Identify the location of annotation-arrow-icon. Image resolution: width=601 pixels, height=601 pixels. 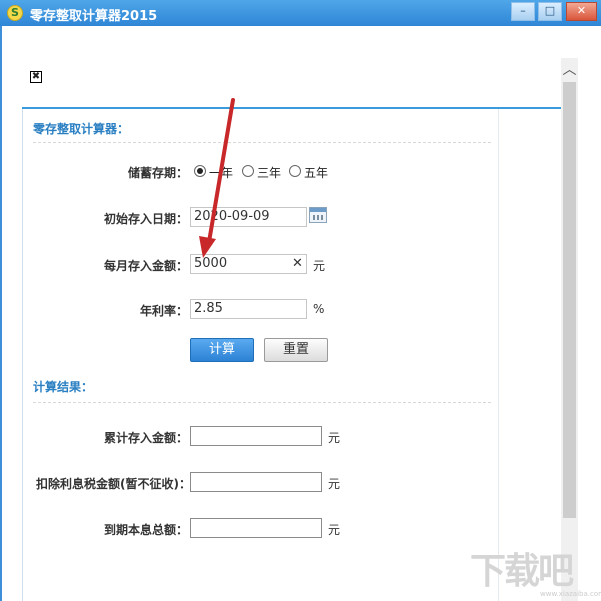
(217, 178).